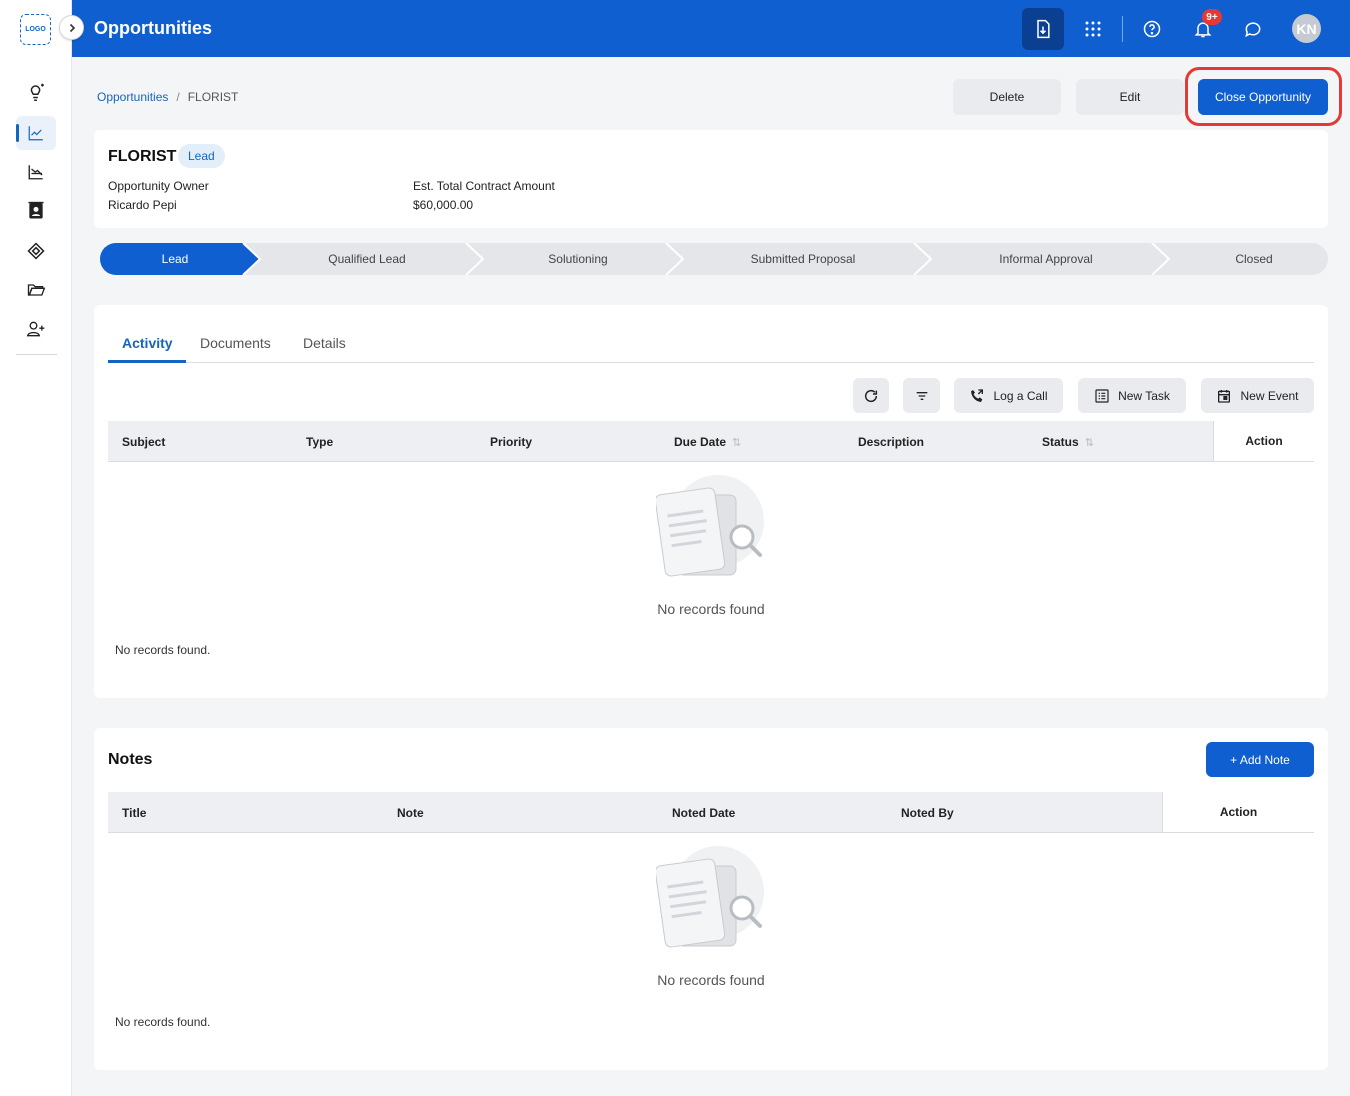 The height and width of the screenshot is (1096, 1350). Describe the element at coordinates (132, 97) in the screenshot. I see `breadcrumb-root-link: Opportunities` at that location.